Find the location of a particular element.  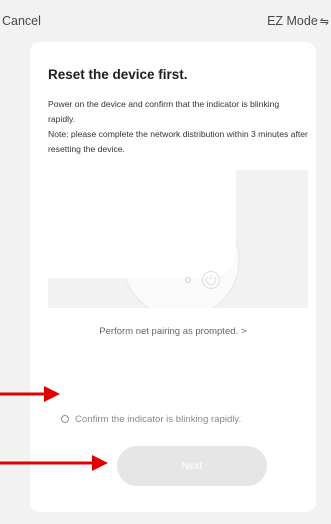

annotation-arrow-next is located at coordinates (54, 463).